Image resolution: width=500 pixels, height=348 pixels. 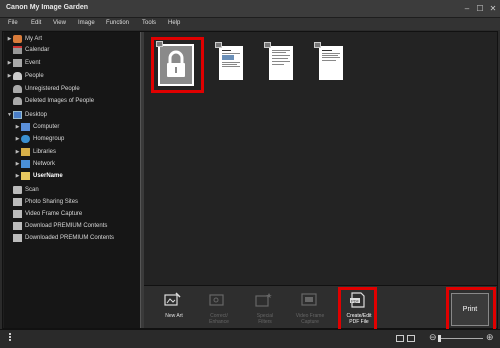 What do you see at coordinates (56, 225) in the screenshot?
I see `sidebar-item-download-premium: Download PREMIUM Contents` at bounding box center [56, 225].